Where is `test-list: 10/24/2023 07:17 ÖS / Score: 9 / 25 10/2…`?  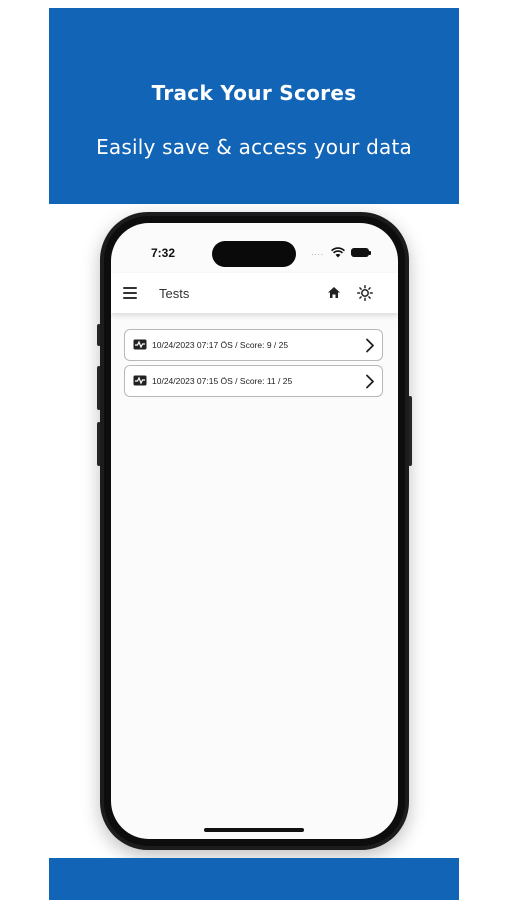 test-list: 10/24/2023 07:17 ÖS / Score: 9 / 25 10/2… is located at coordinates (253, 365).